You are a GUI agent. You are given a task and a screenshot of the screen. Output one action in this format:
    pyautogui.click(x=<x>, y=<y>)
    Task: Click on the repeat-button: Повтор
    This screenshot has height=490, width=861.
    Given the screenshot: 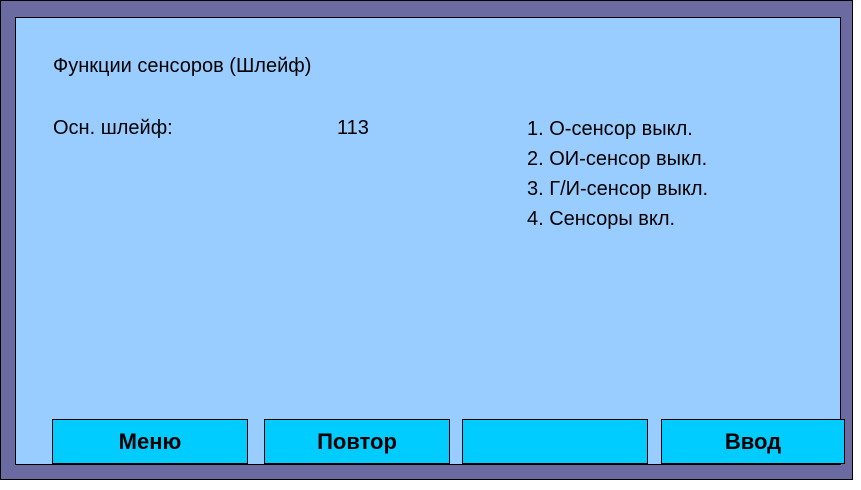 What is the action you would take?
    pyautogui.click(x=357, y=441)
    